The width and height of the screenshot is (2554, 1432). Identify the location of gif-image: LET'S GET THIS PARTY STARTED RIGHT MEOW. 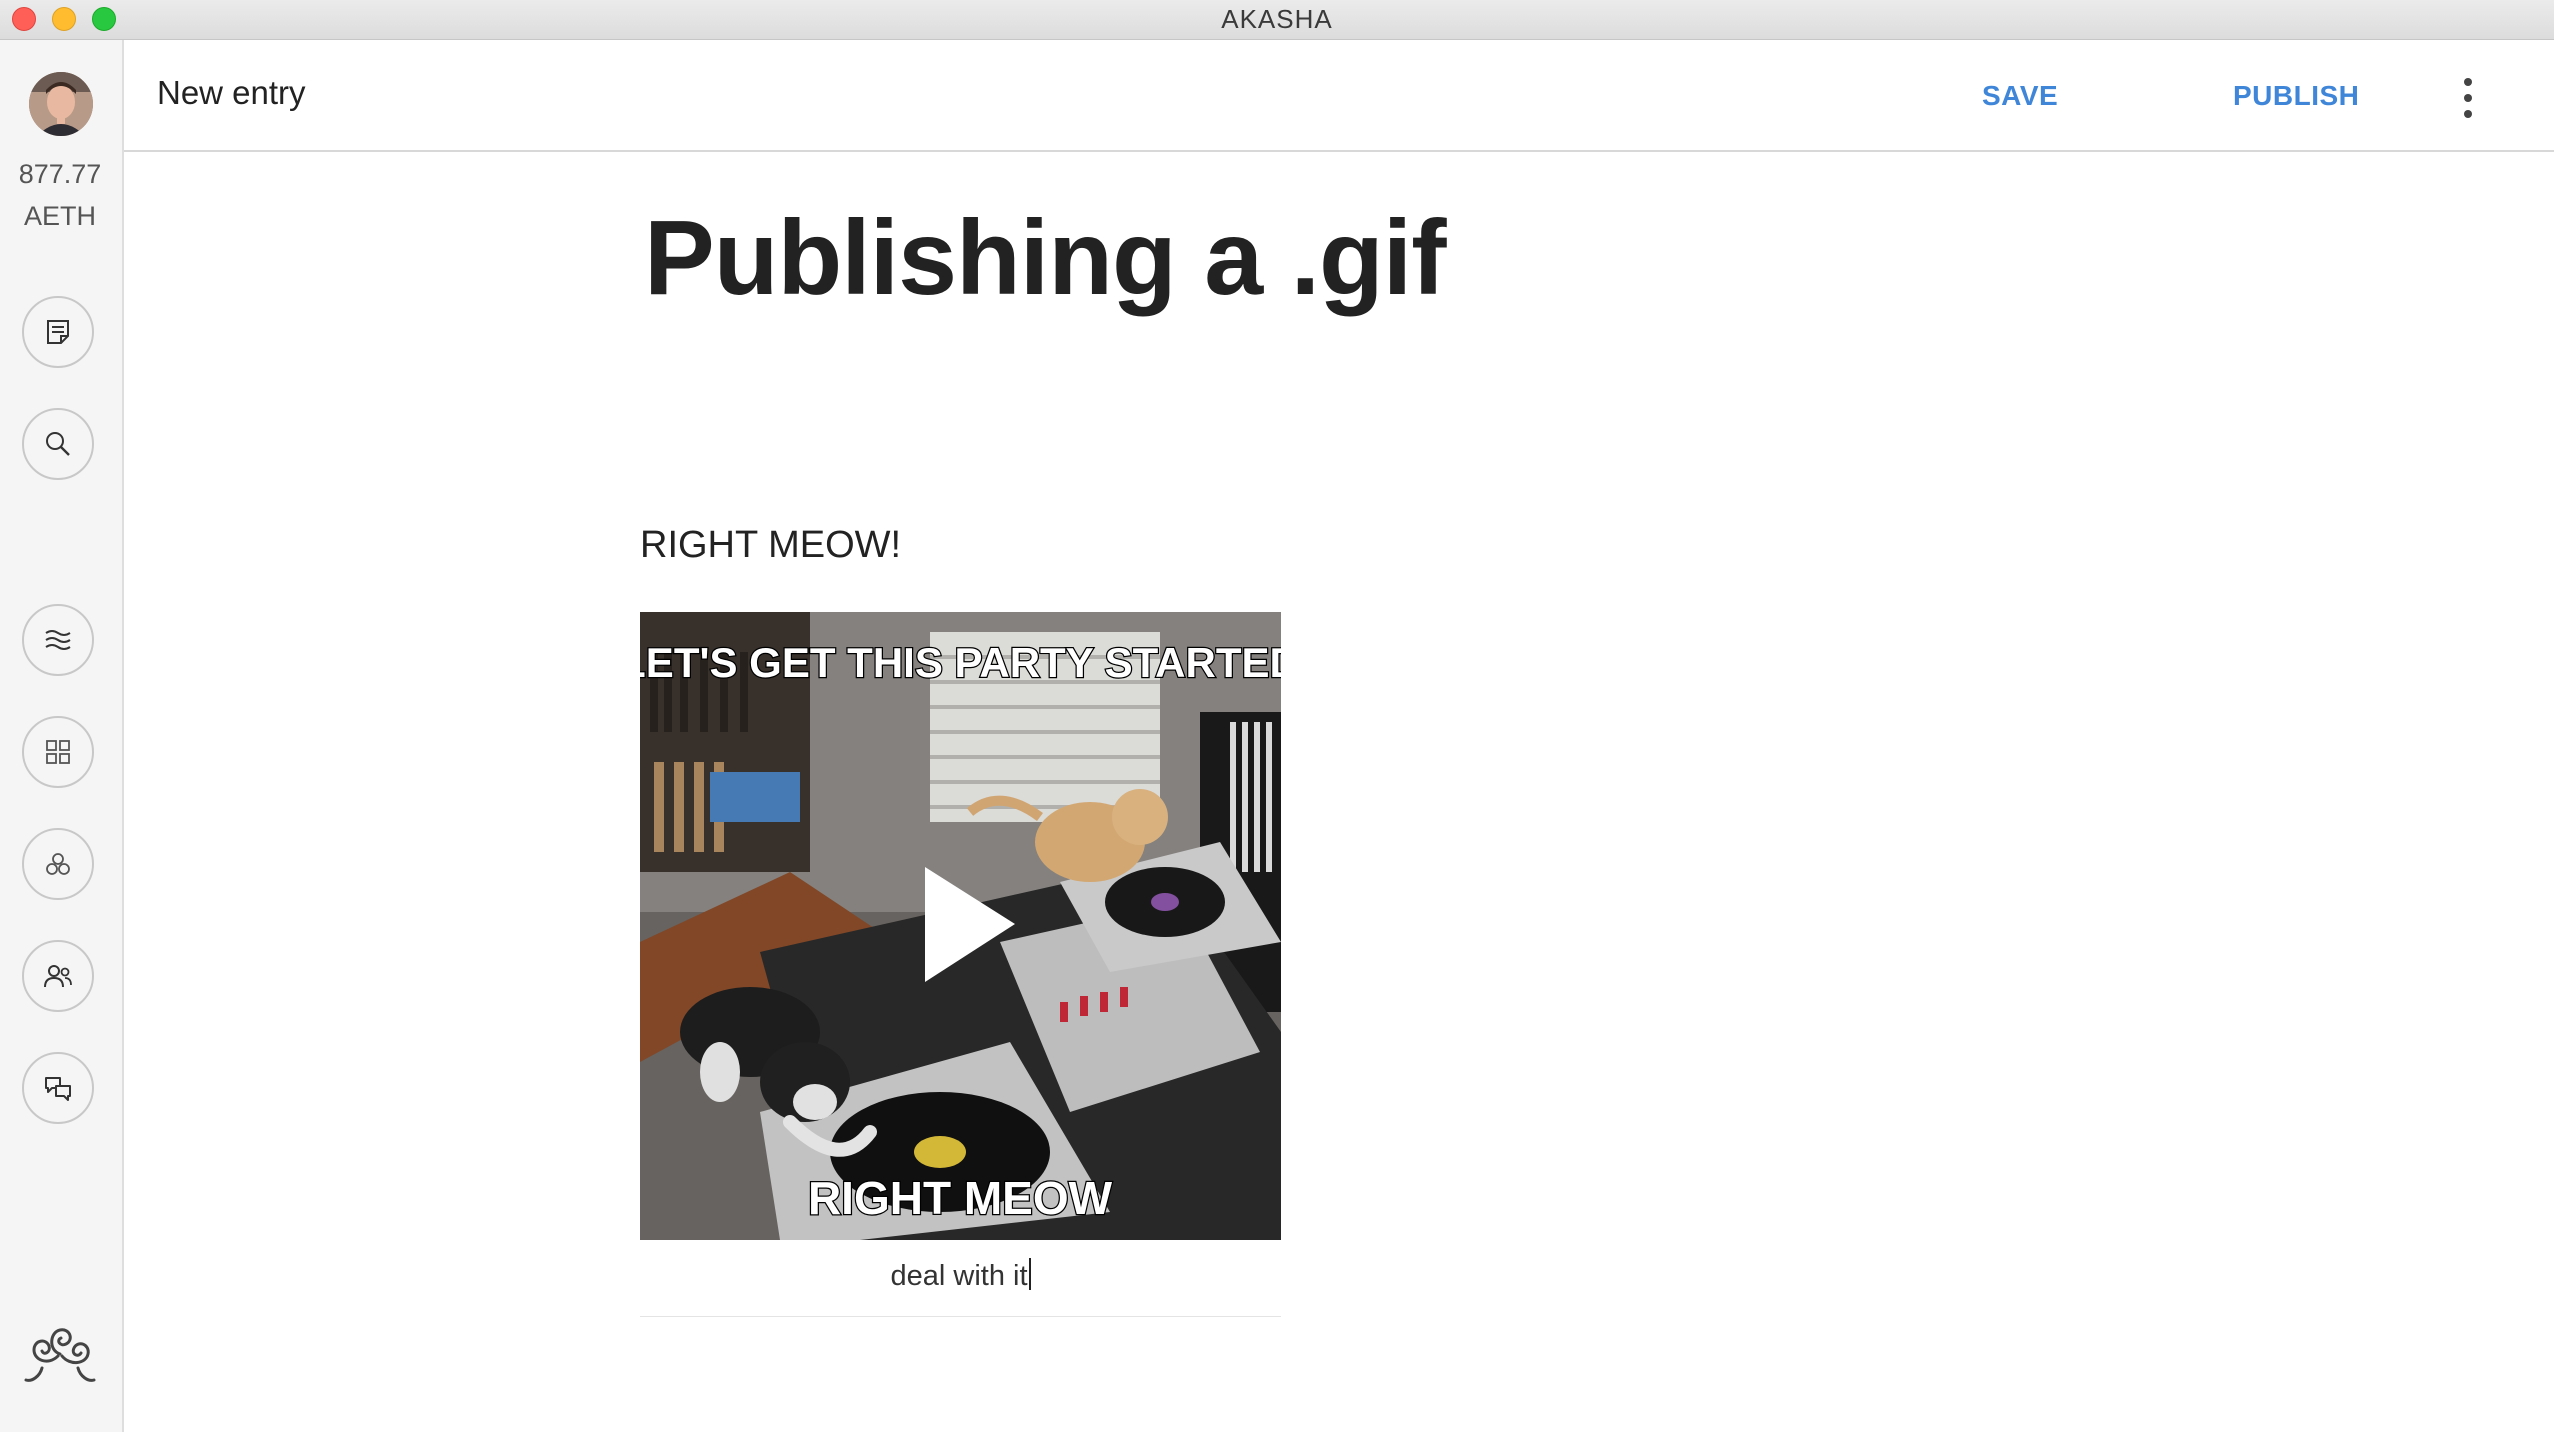
(960, 926).